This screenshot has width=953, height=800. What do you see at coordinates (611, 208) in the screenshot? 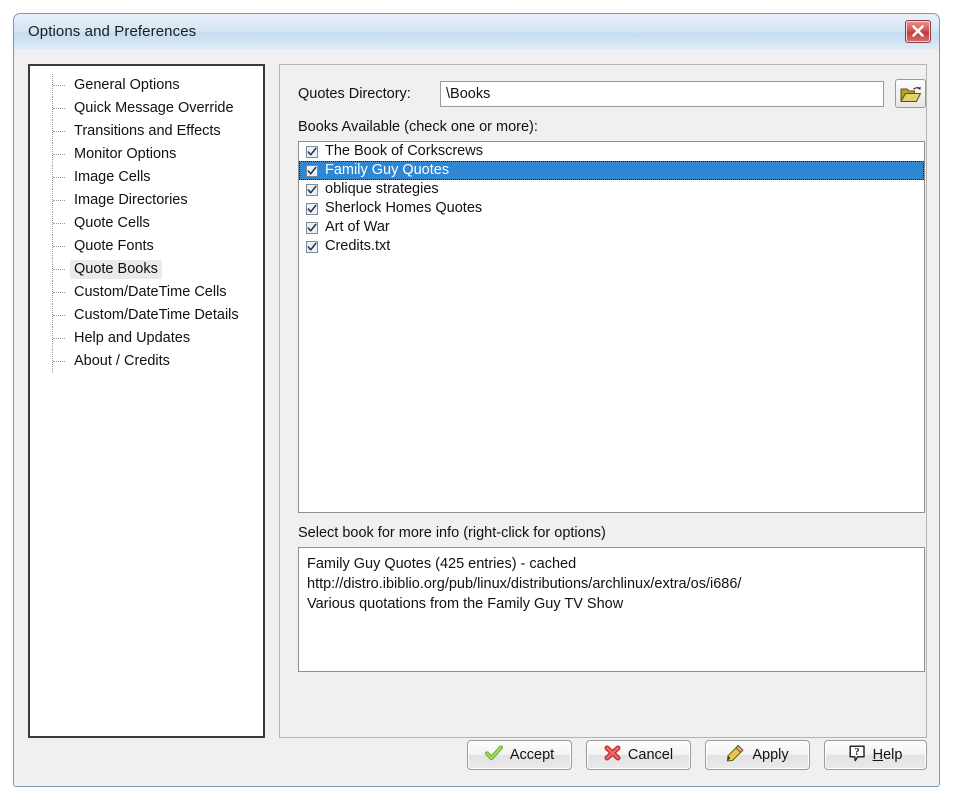
I see `list-item: Sherlock Homes Quotes` at bounding box center [611, 208].